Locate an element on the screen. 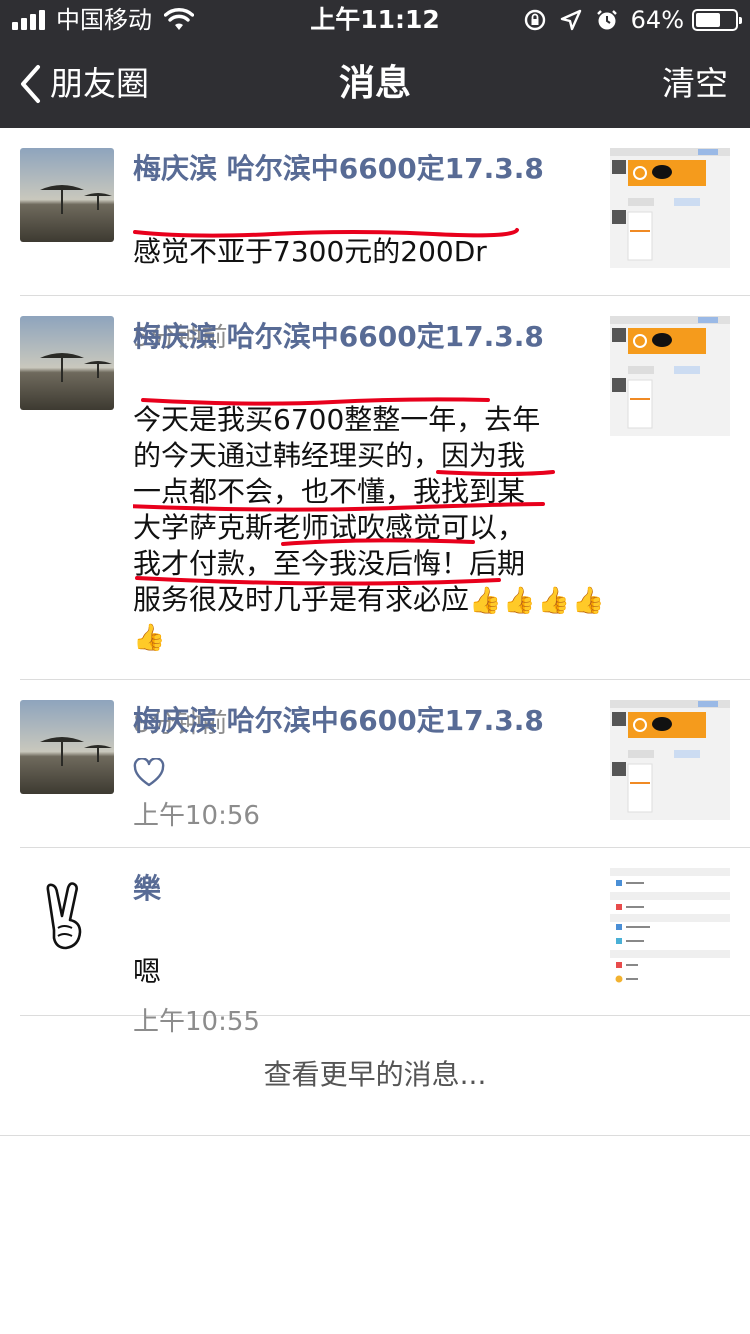 This screenshot has height=1334, width=750. message-content: 感觉不亚于7300元的200Dr is located at coordinates (370, 252).